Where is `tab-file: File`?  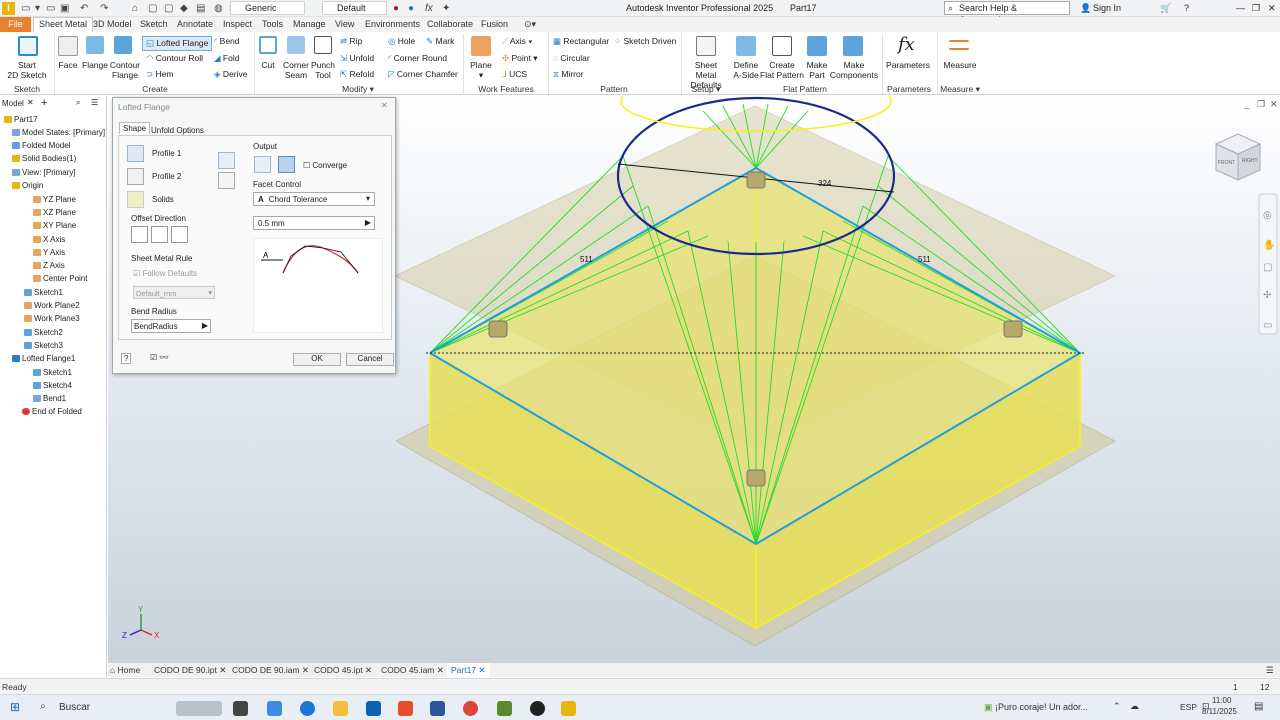
tab-file: File is located at coordinates (15, 24).